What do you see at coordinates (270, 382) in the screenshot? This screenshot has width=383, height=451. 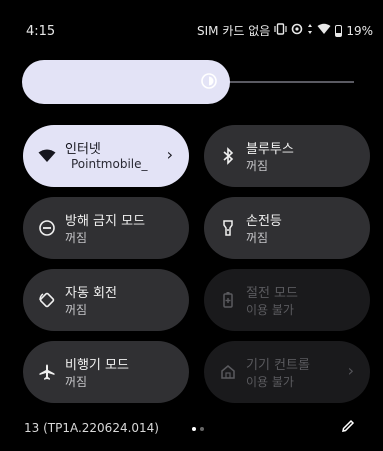 I see `tile-device-controls-subtitle: 이용 불가` at bounding box center [270, 382].